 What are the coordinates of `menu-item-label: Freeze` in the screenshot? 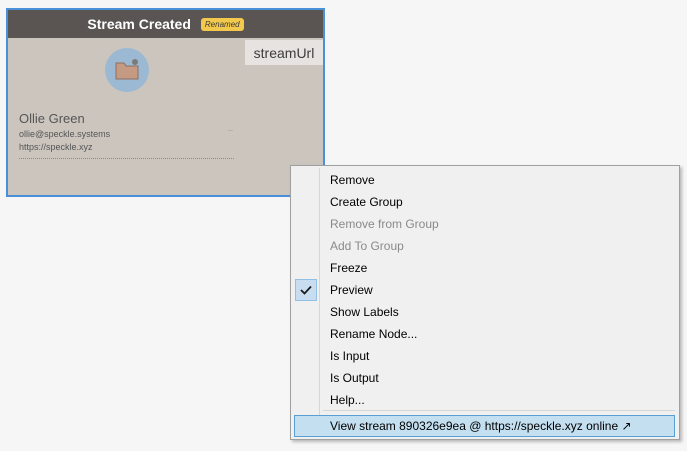 It's located at (349, 268).